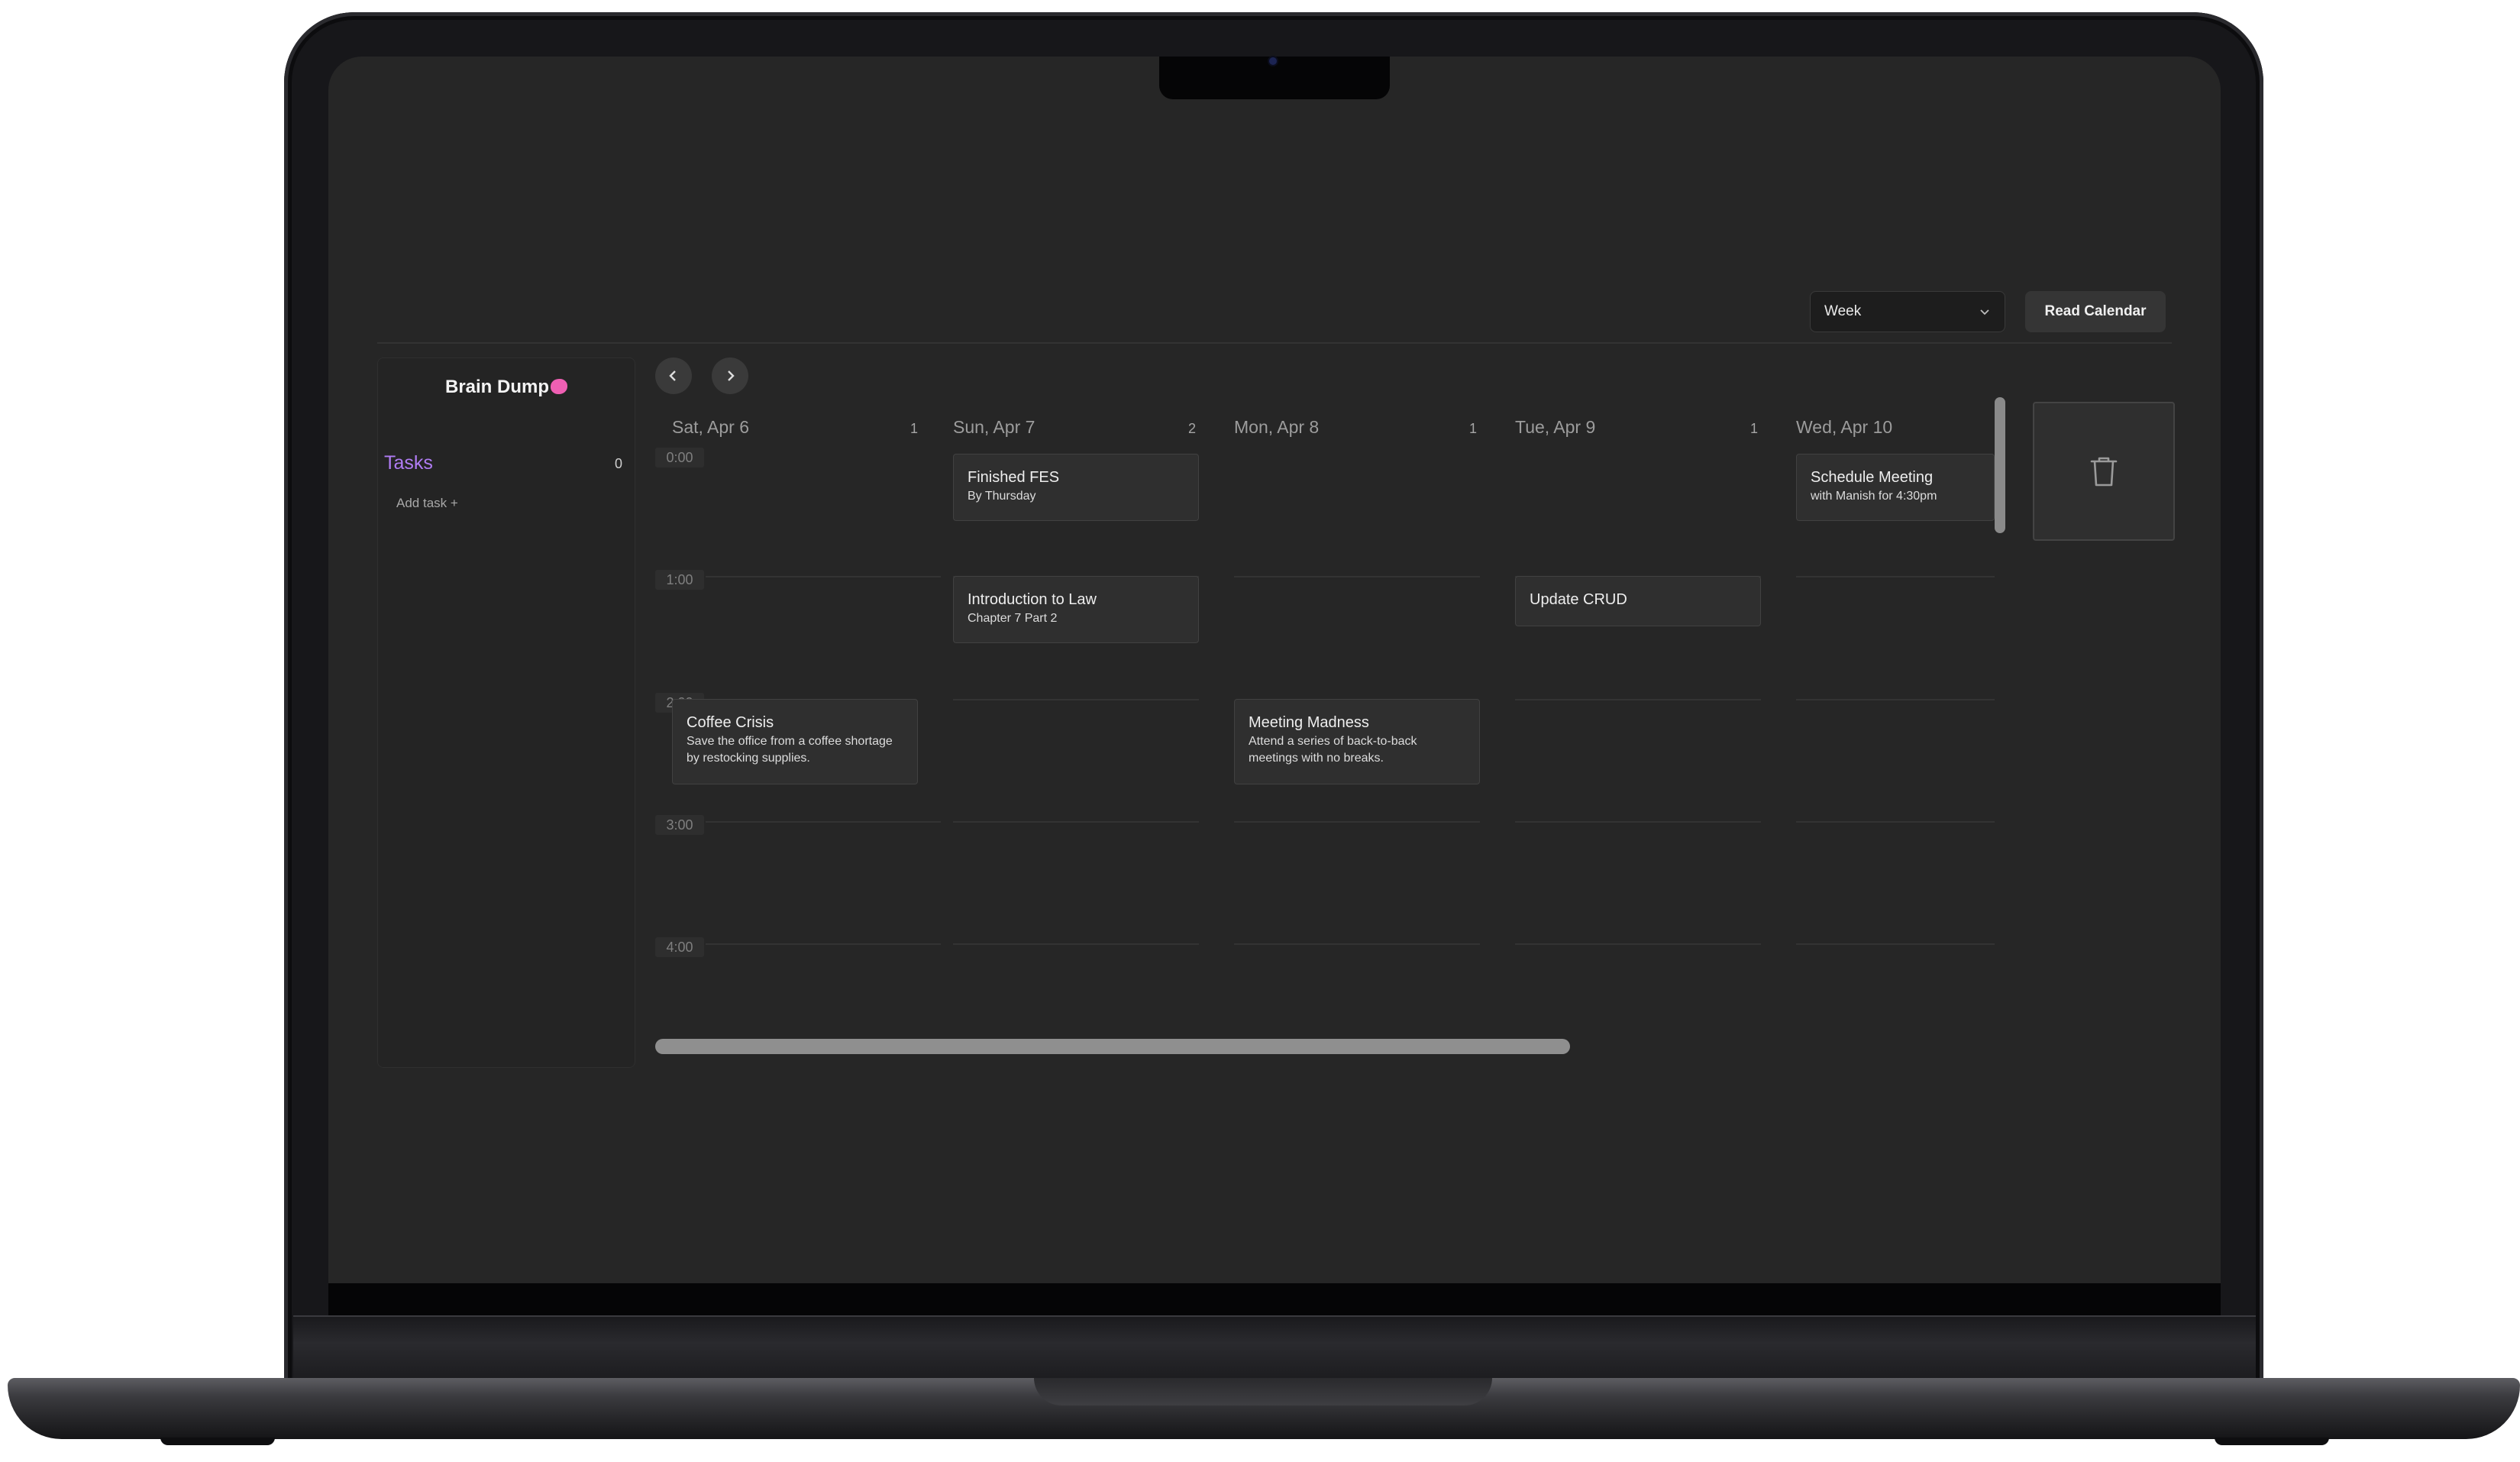  Describe the element at coordinates (1076, 487) in the screenshot. I see `event-card: Finished FES By Thursday` at that location.